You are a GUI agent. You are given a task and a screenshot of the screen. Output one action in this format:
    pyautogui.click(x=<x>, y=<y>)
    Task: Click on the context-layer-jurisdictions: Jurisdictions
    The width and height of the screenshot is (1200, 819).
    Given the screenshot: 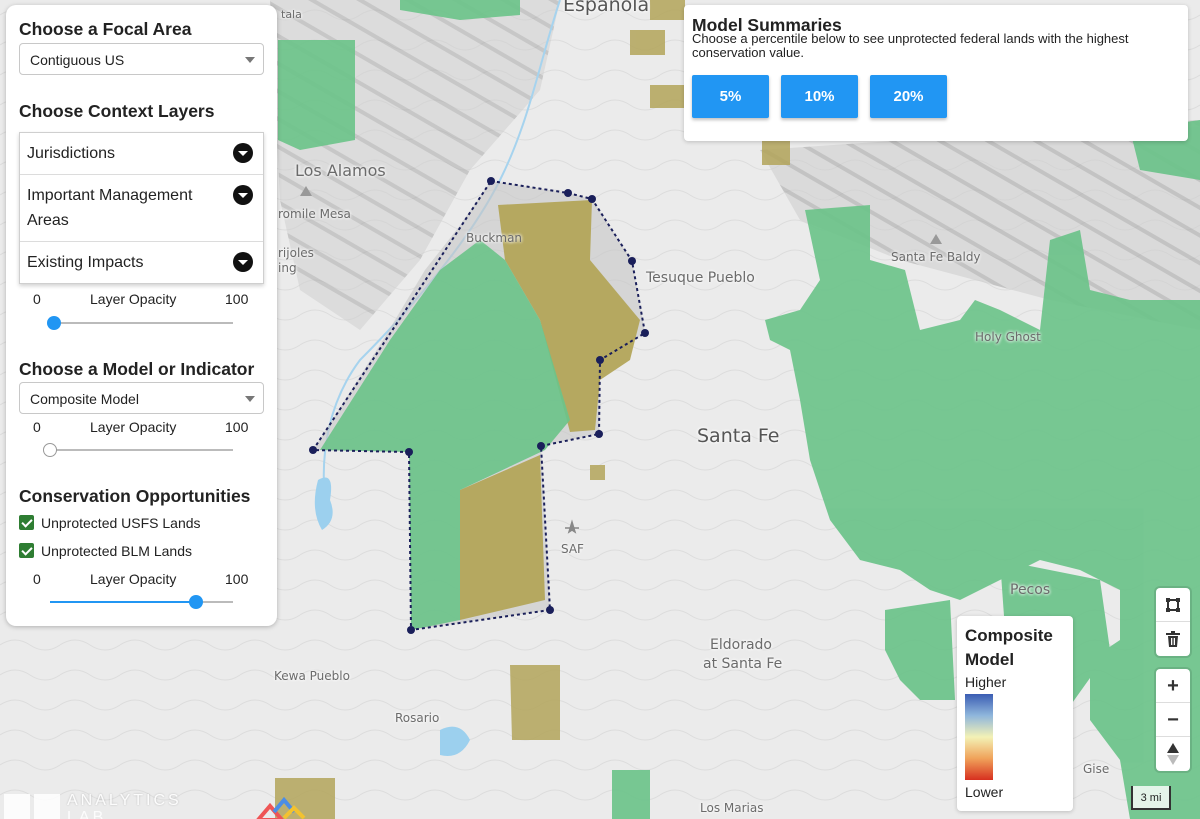 What is the action you would take?
    pyautogui.click(x=141, y=154)
    